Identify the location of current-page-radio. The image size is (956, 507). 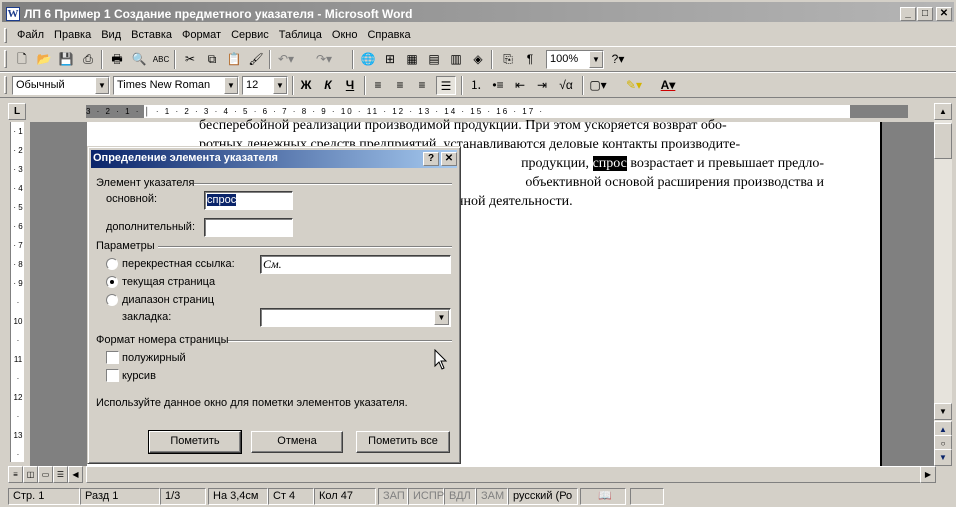
(112, 282).